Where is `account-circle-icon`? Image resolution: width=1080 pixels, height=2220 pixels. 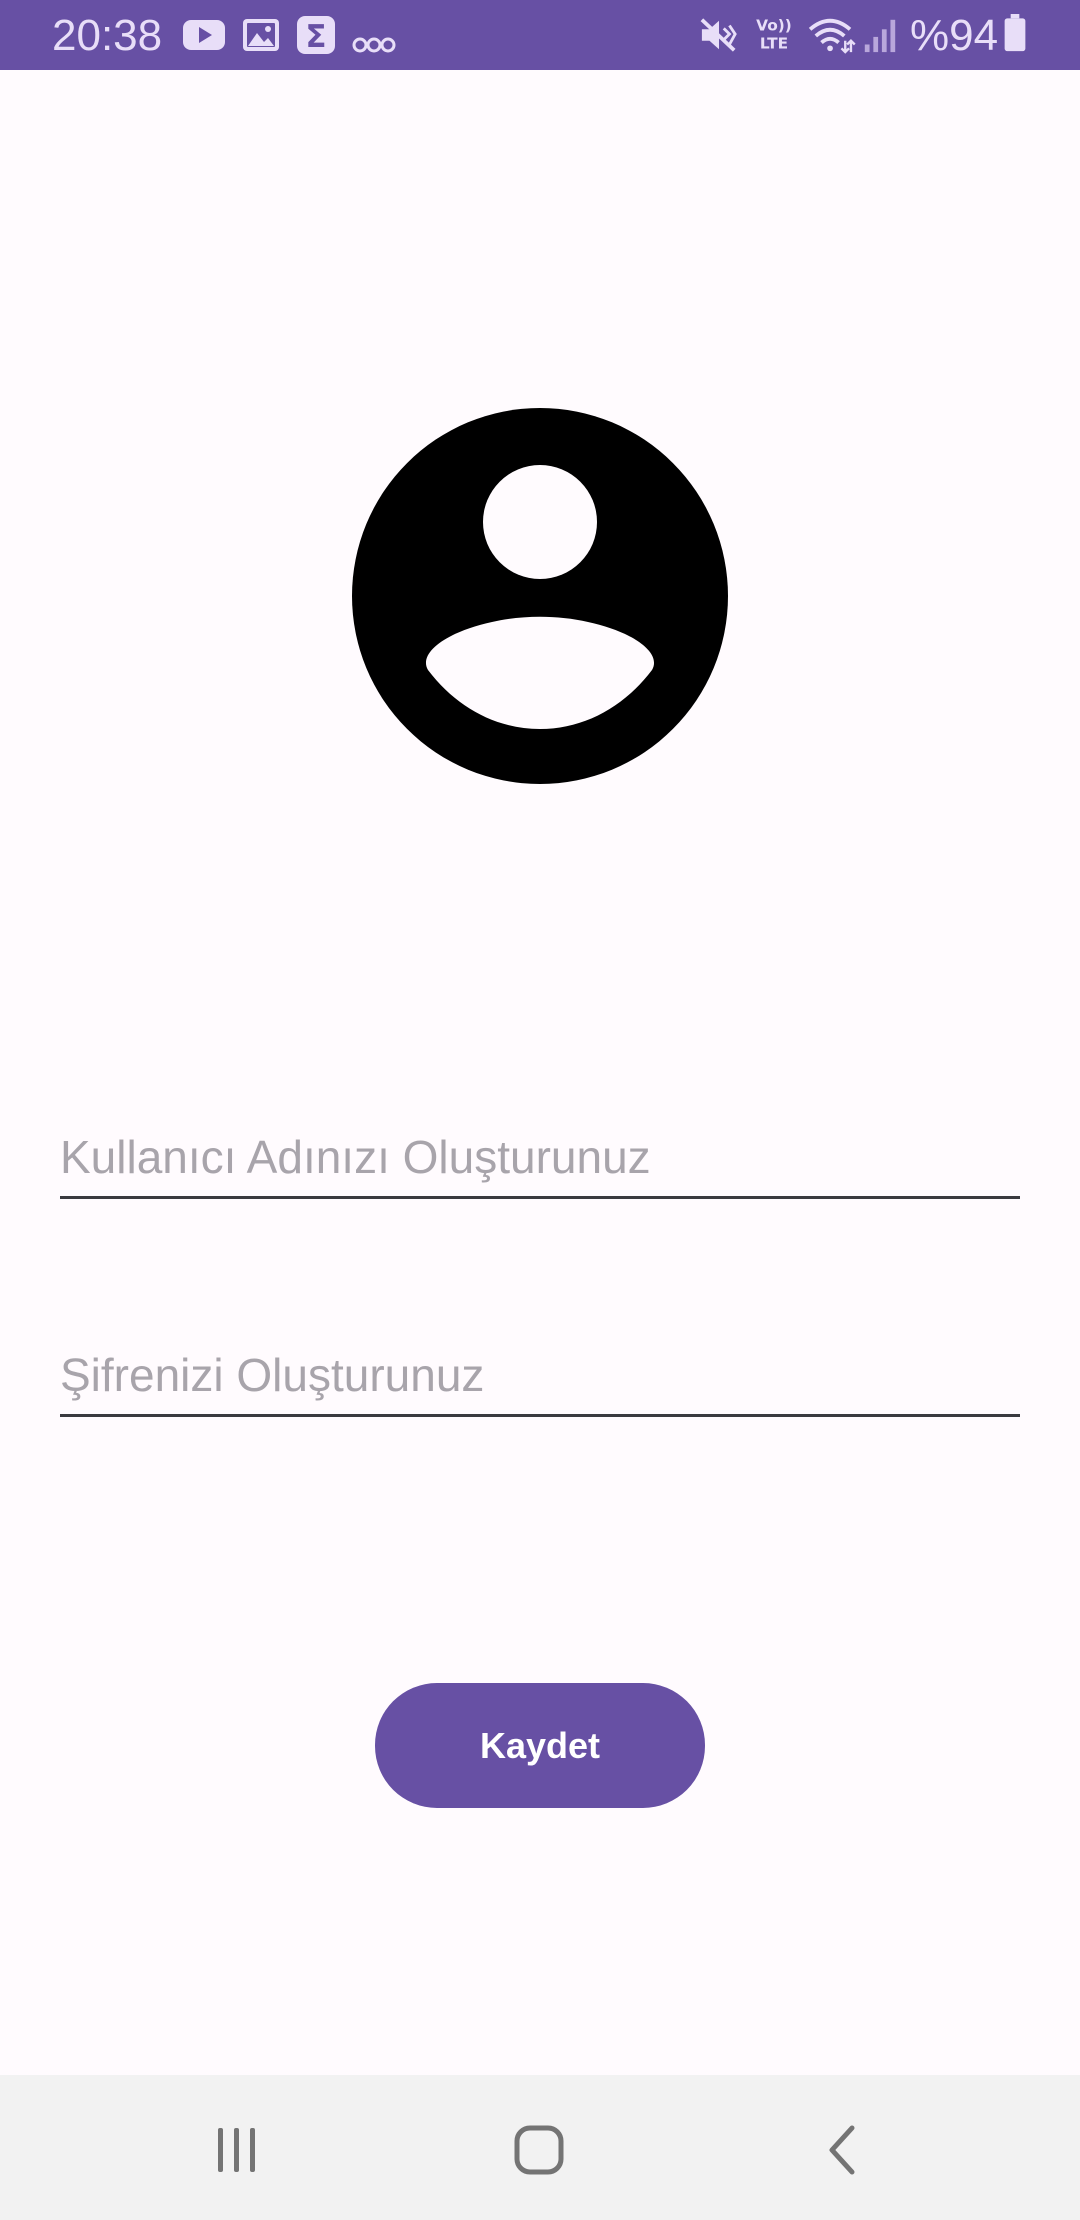
account-circle-icon is located at coordinates (540, 596).